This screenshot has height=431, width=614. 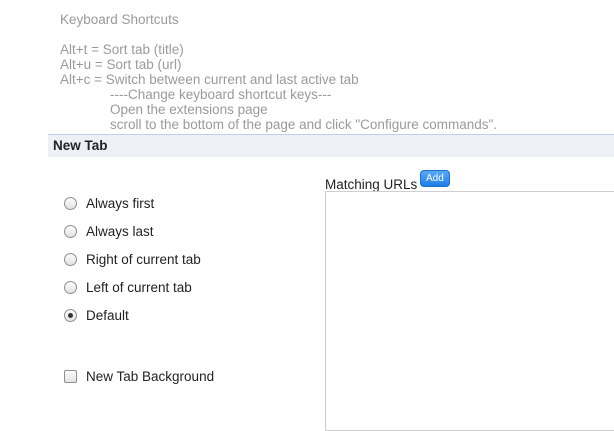 What do you see at coordinates (70, 315) in the screenshot?
I see `radio-button-checked` at bounding box center [70, 315].